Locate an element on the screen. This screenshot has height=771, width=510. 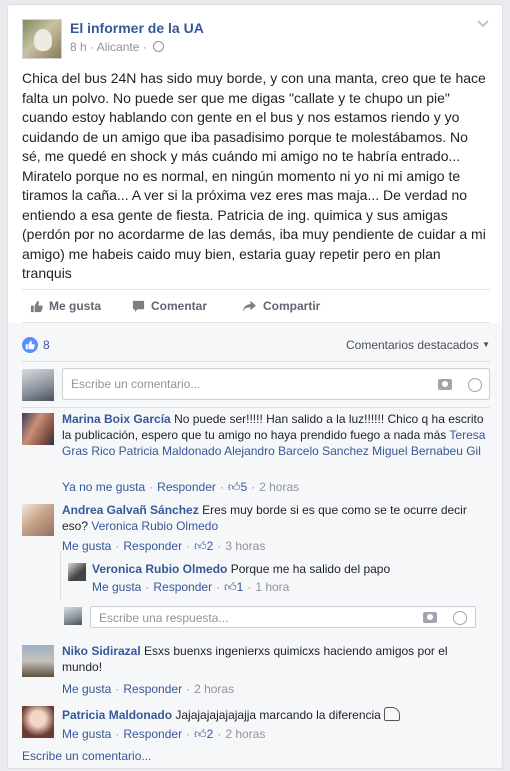
reactions-summary: 8 is located at coordinates (36, 345).